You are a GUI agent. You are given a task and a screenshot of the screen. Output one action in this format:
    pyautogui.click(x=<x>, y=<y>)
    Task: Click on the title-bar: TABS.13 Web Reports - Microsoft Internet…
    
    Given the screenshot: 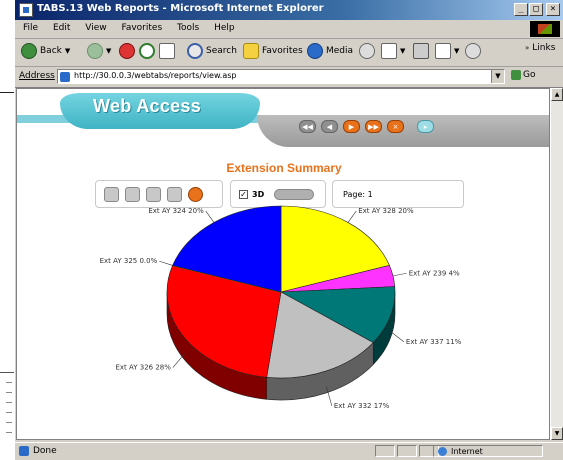 What is the action you would take?
    pyautogui.click(x=289, y=10)
    